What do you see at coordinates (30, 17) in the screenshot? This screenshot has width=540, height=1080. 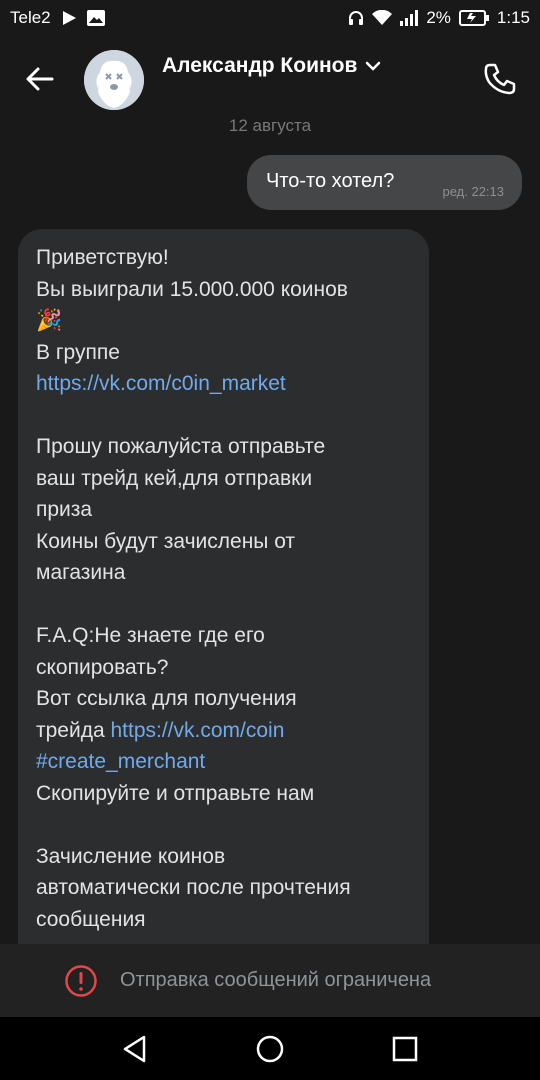 I see `carrier-label: Tele2` at bounding box center [30, 17].